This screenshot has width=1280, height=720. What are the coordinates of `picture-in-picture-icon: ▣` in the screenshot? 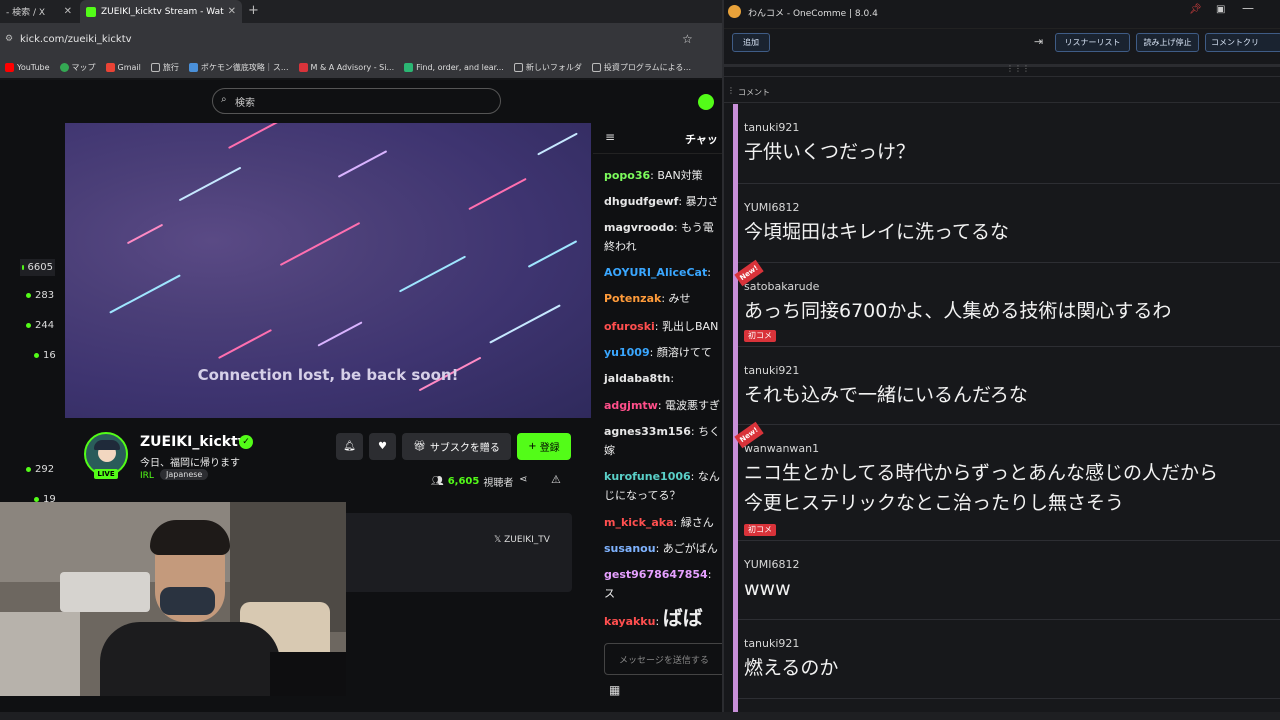 It's located at (1220, 9).